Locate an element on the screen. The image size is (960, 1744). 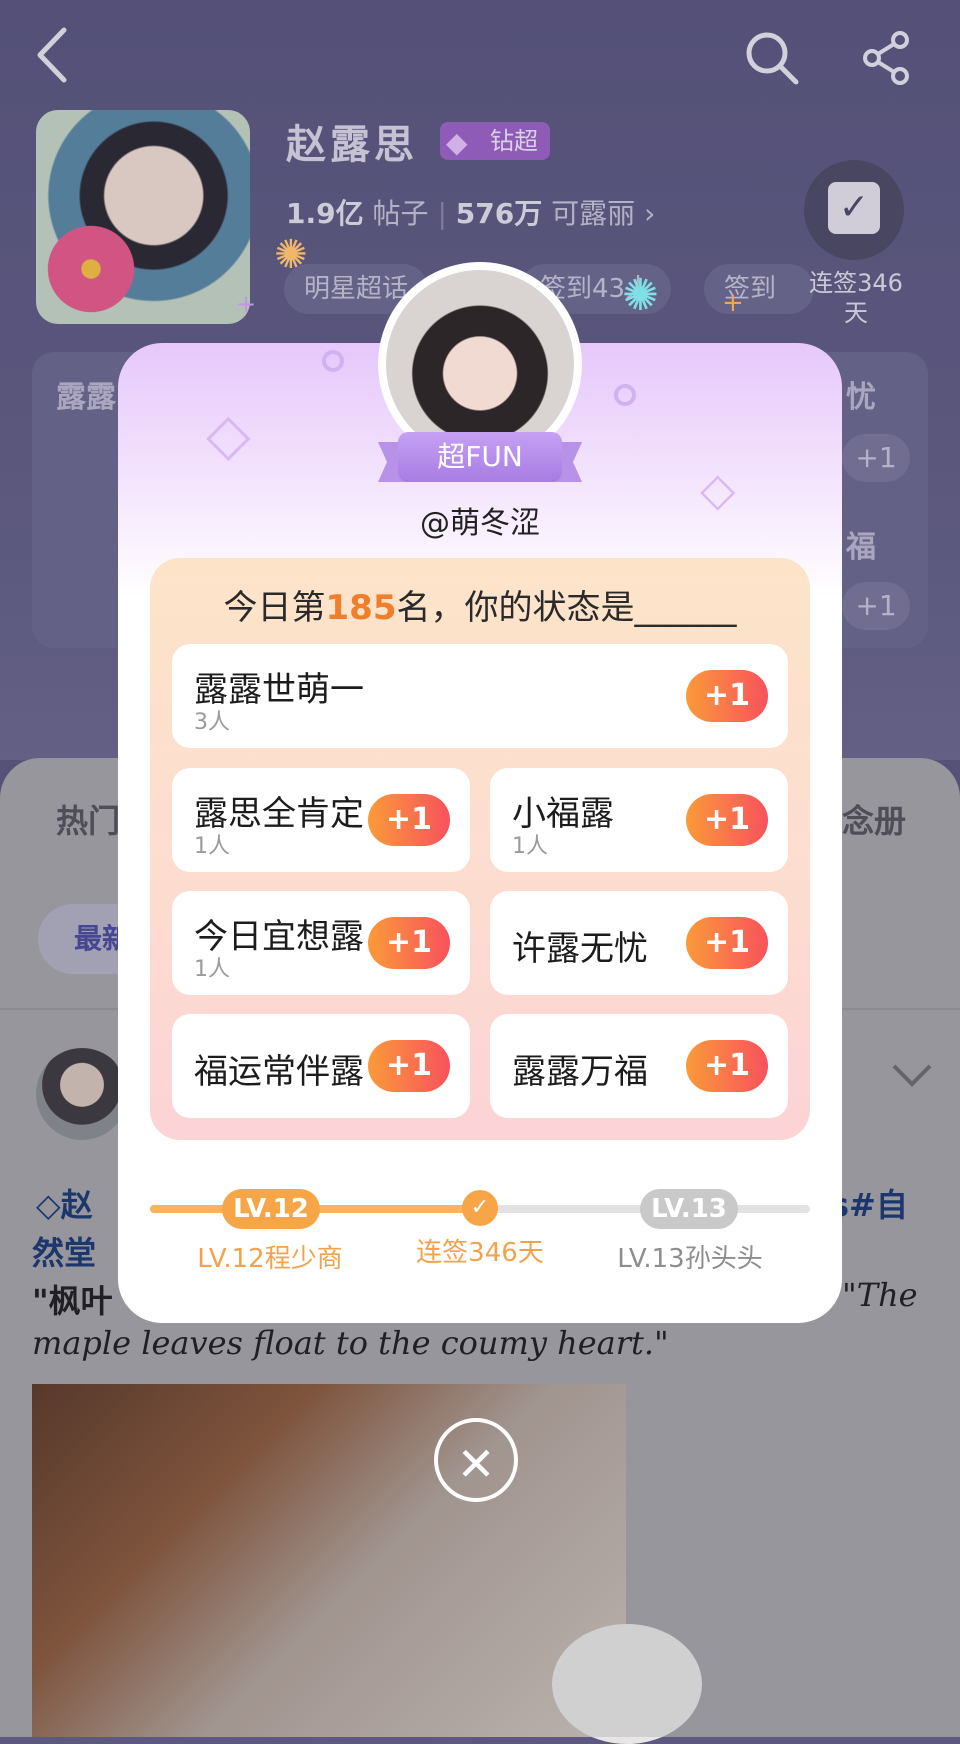
status-option-label: 许露无忧 is located at coordinates (580, 949).